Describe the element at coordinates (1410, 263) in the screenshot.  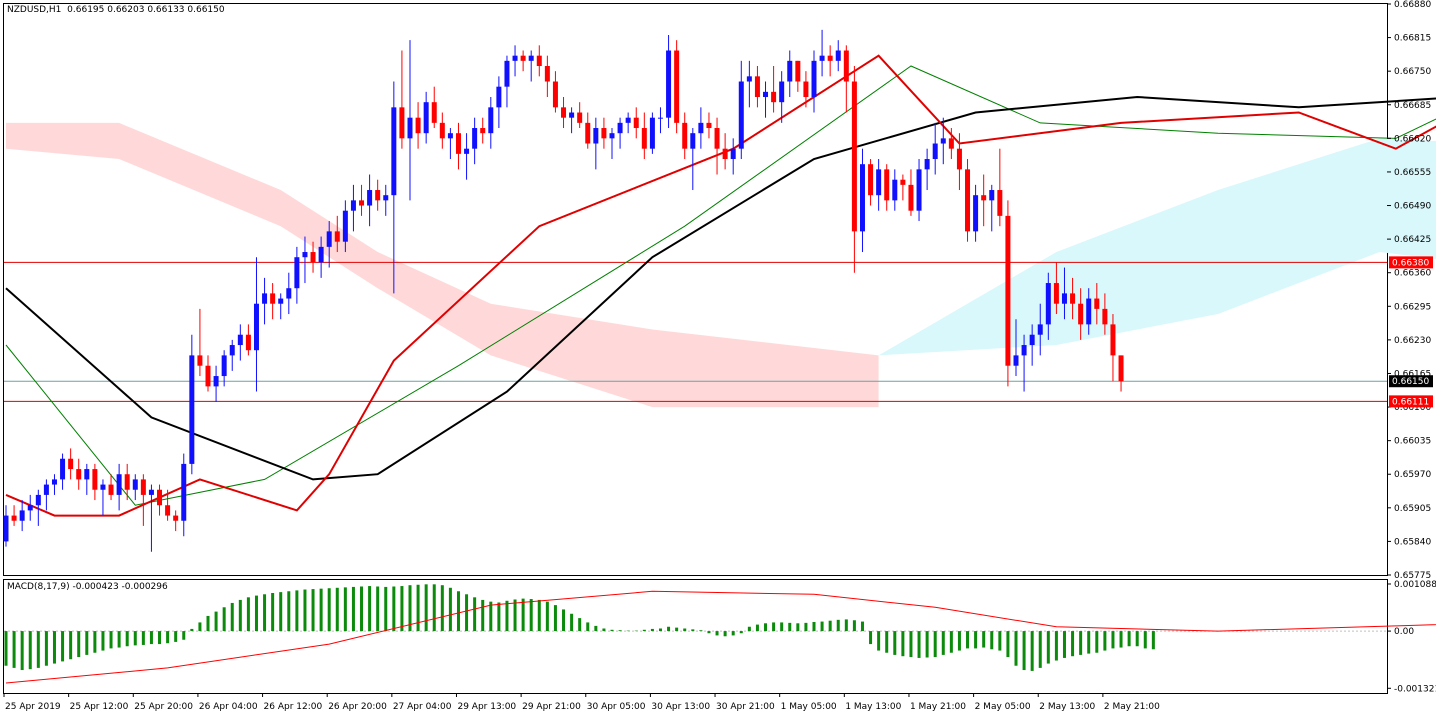
I see `price-tag-upper: 0.66380` at that location.